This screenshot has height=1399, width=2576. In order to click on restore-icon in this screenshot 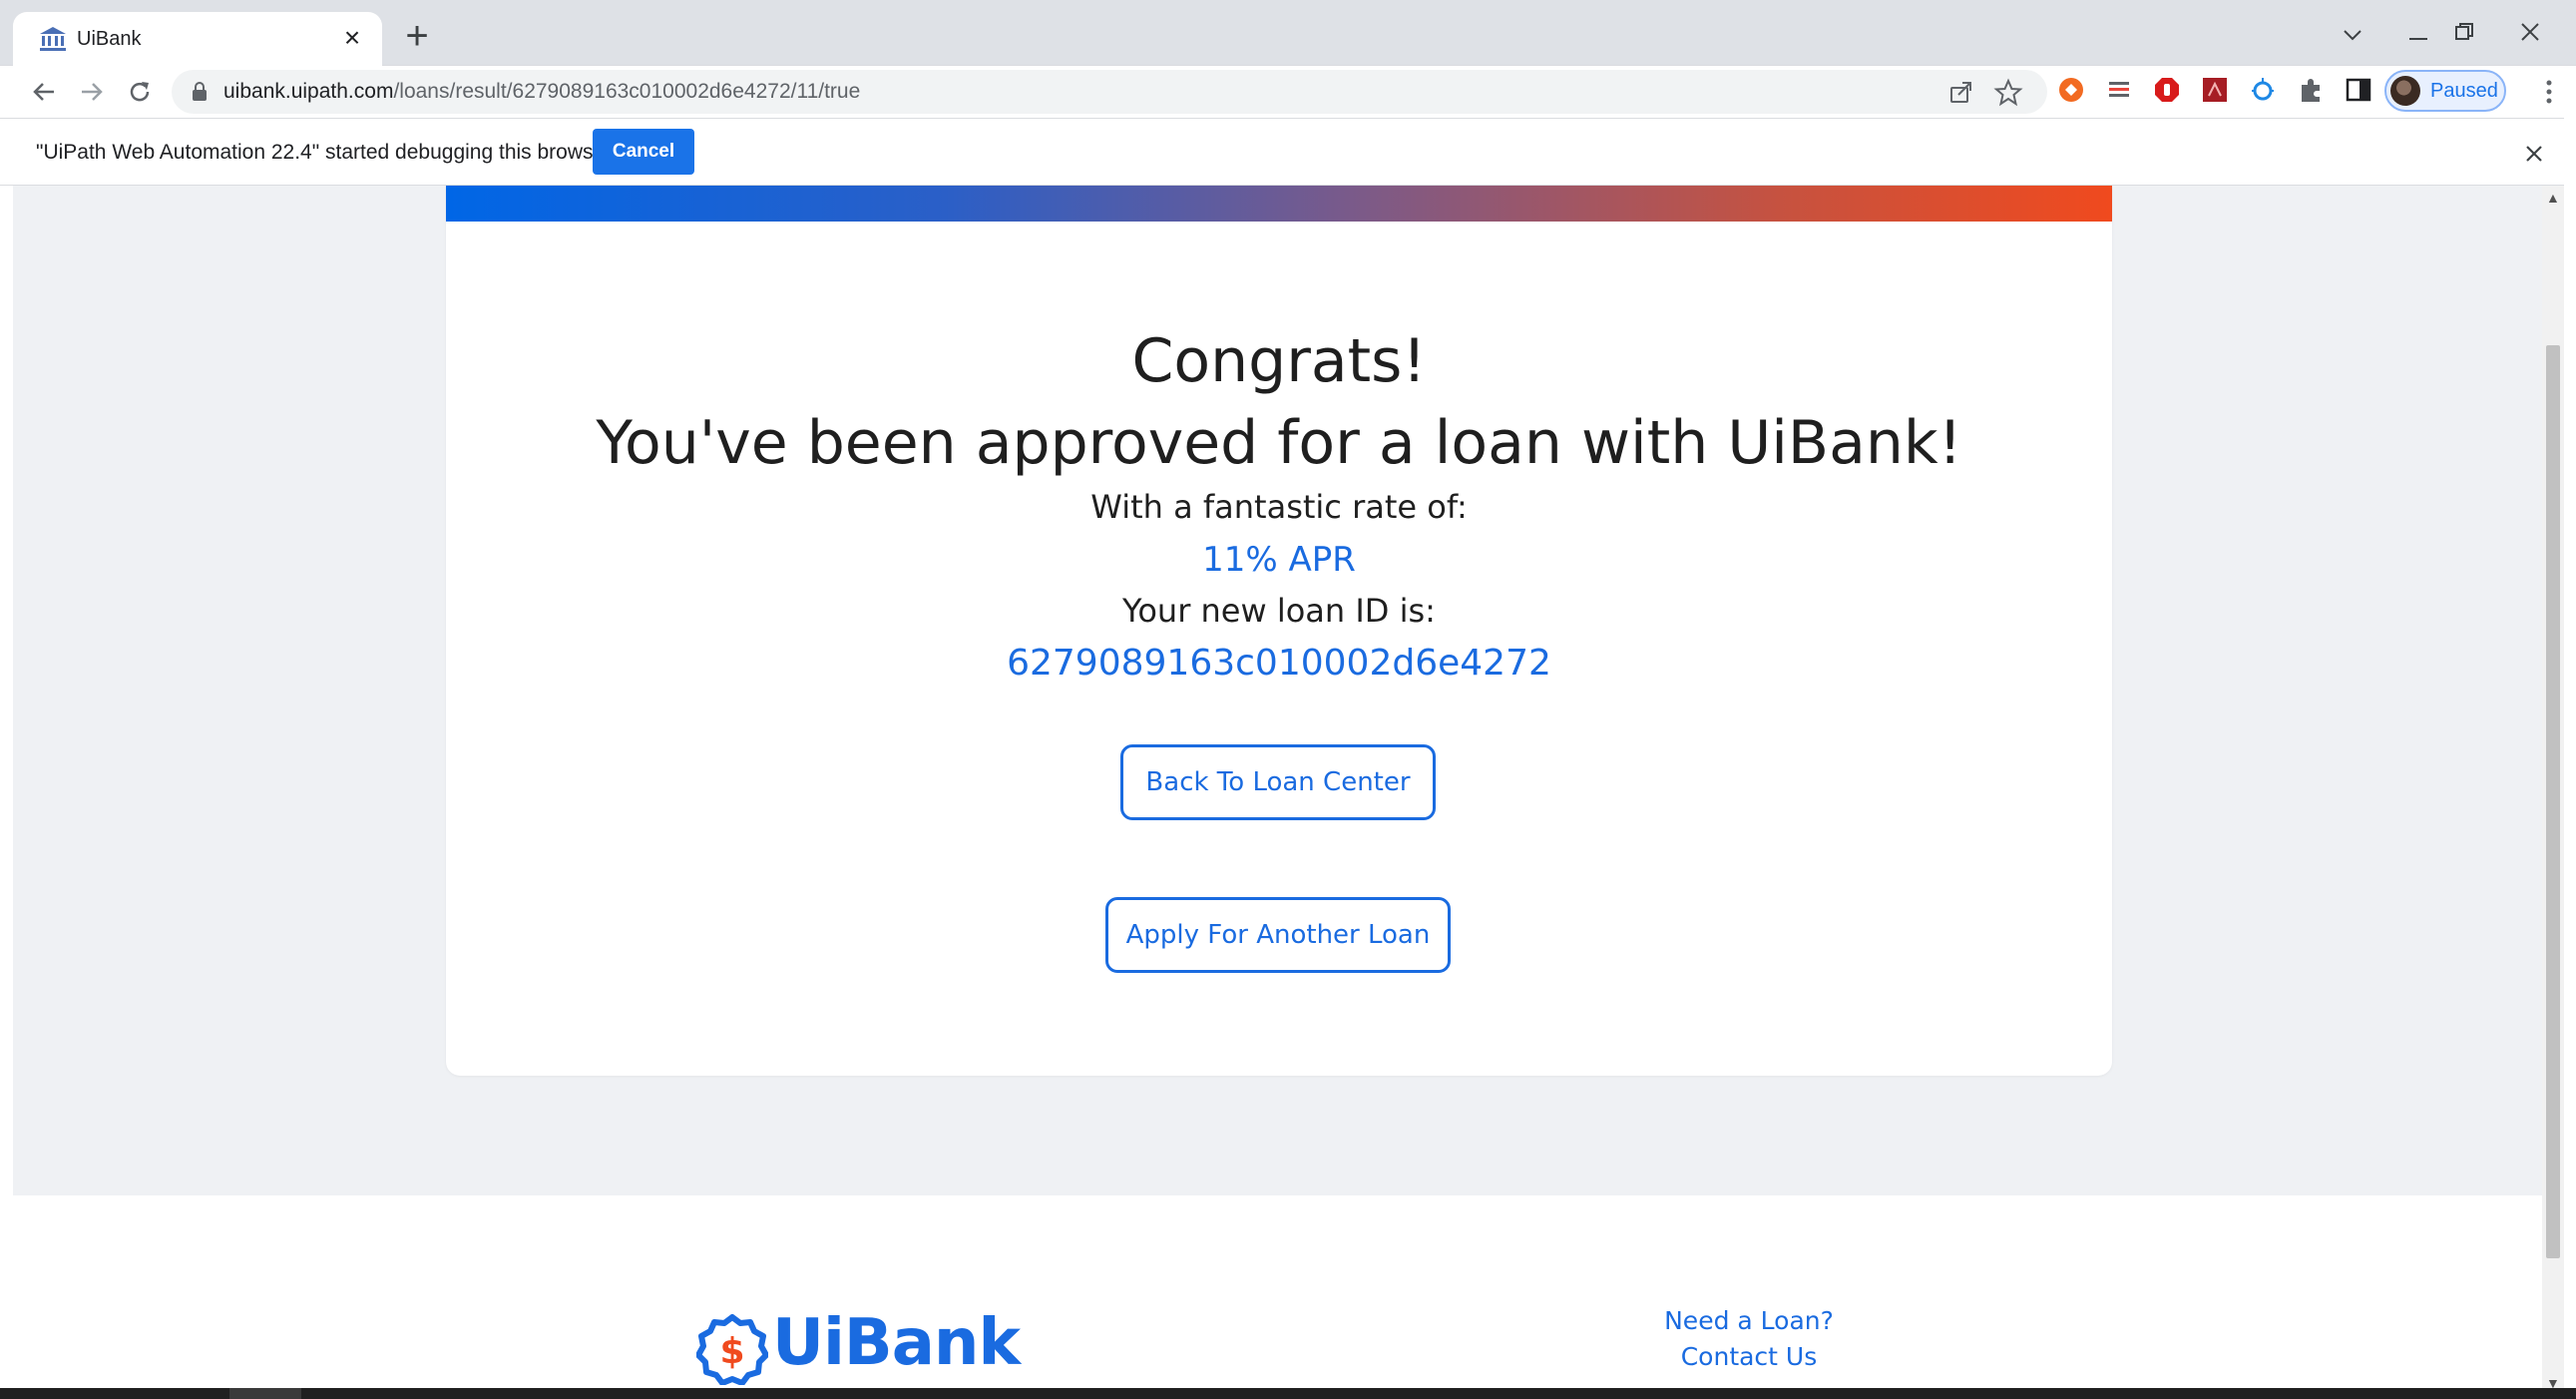, I will do `click(2464, 32)`.